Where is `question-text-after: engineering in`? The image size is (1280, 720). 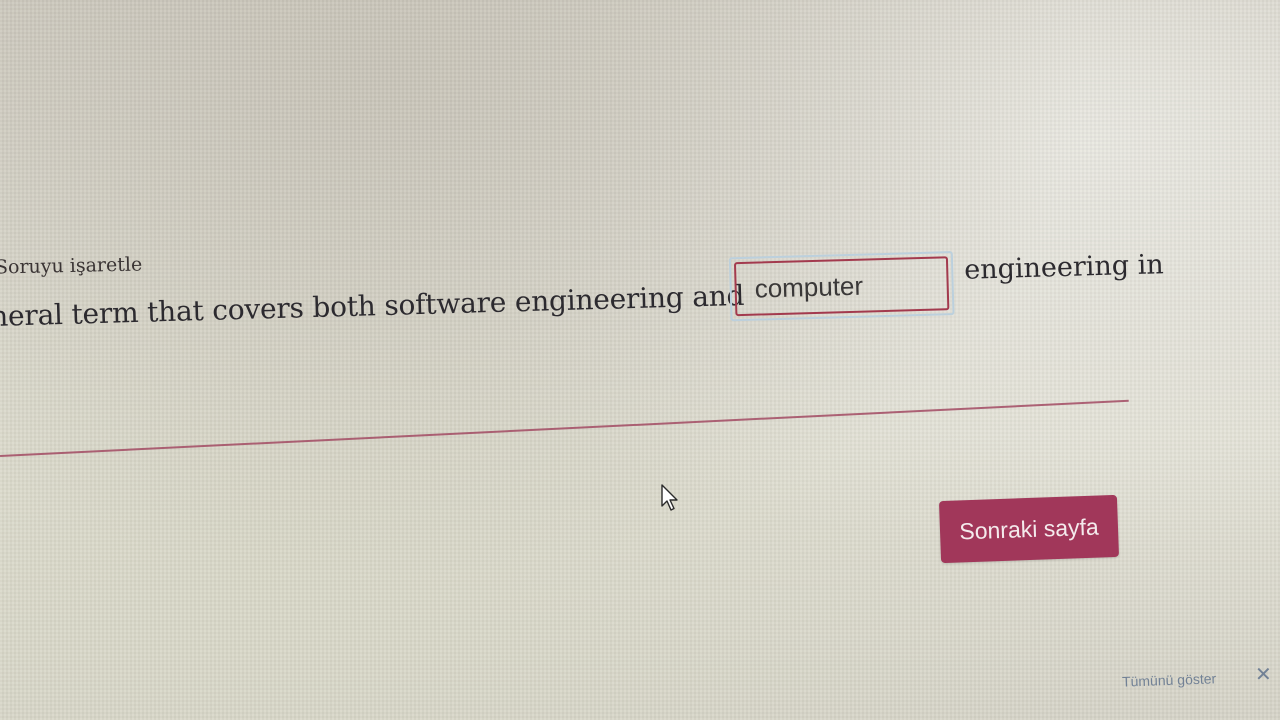
question-text-after: engineering in is located at coordinates (1064, 267).